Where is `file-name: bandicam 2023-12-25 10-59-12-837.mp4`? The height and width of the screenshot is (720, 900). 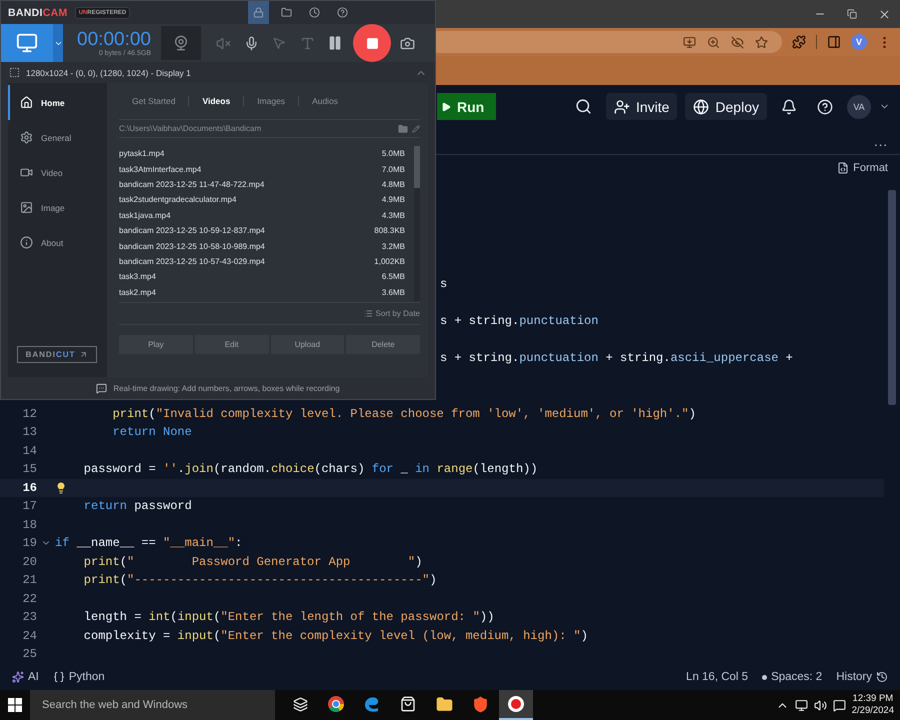 file-name: bandicam 2023-12-25 10-59-12-837.mp4 is located at coordinates (246, 231).